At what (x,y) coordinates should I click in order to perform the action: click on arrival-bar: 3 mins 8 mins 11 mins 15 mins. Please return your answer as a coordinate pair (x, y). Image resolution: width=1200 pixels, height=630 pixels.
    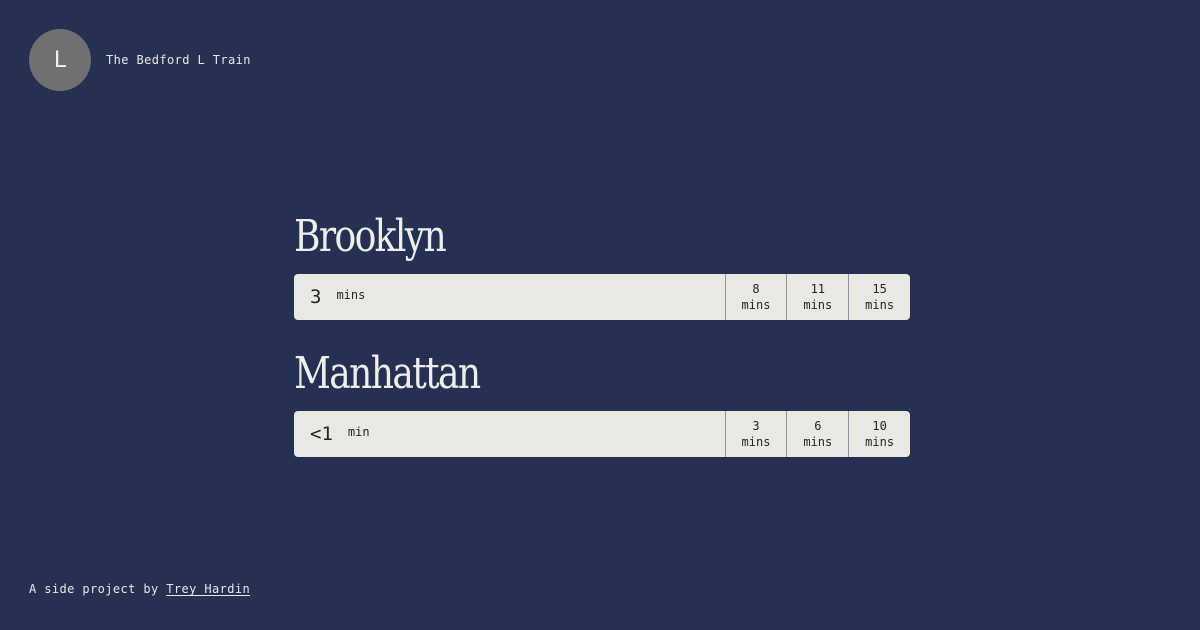
    Looking at the image, I should click on (602, 297).